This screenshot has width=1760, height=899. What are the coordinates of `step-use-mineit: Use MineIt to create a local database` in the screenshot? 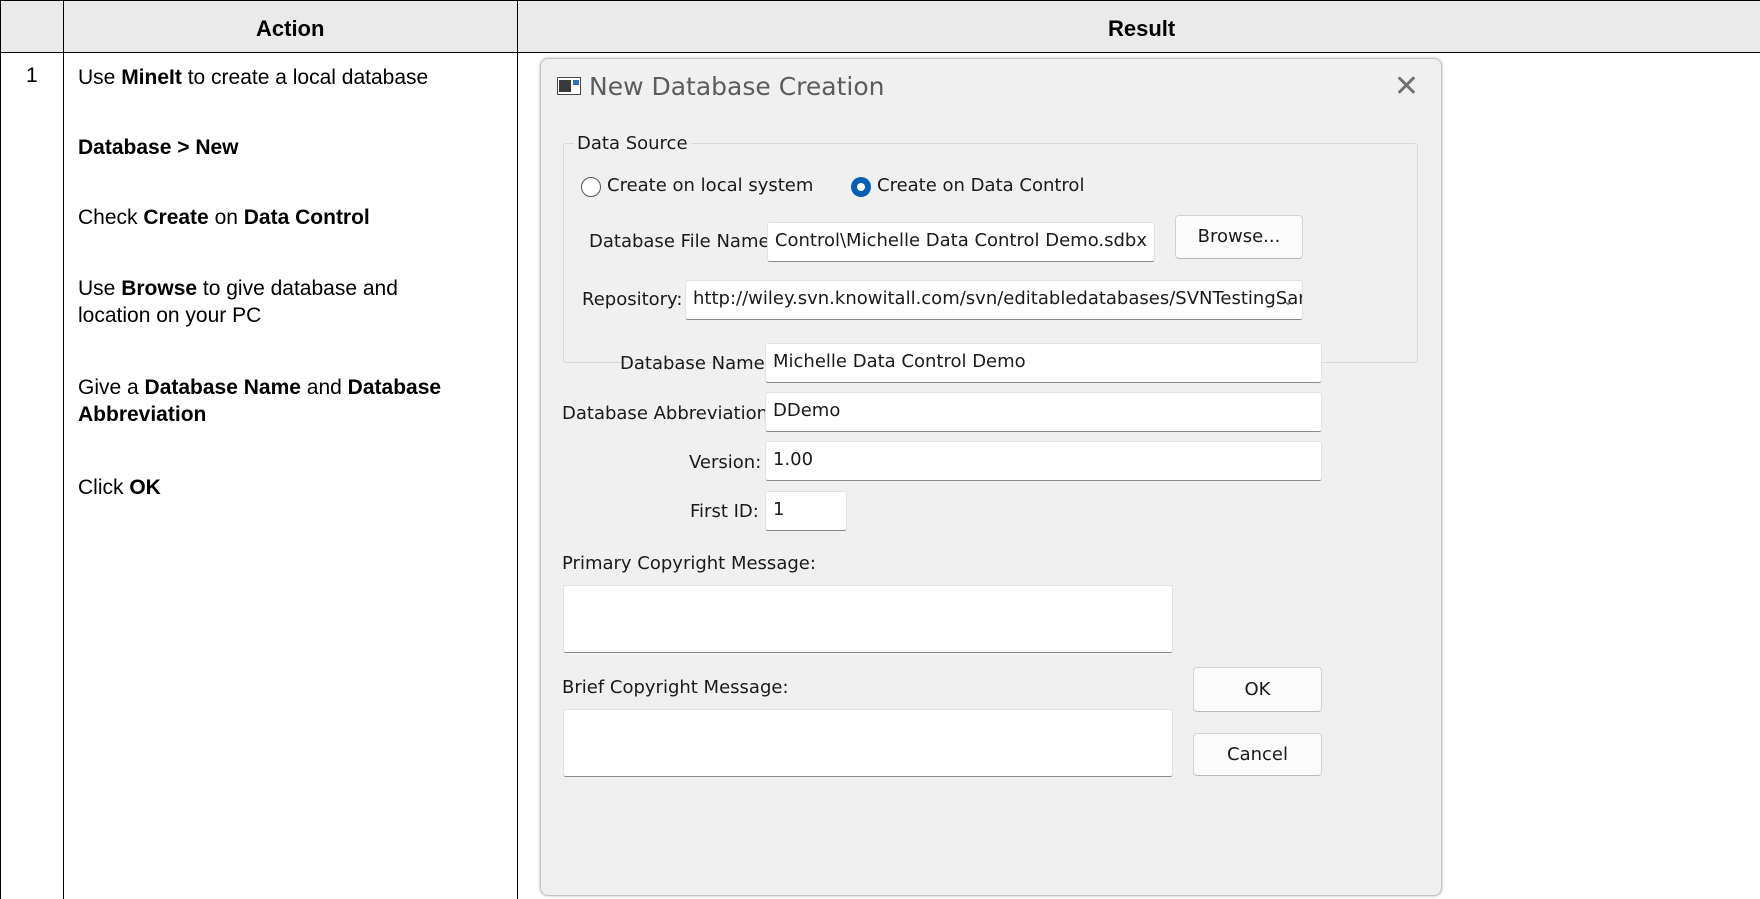 It's located at (253, 77).